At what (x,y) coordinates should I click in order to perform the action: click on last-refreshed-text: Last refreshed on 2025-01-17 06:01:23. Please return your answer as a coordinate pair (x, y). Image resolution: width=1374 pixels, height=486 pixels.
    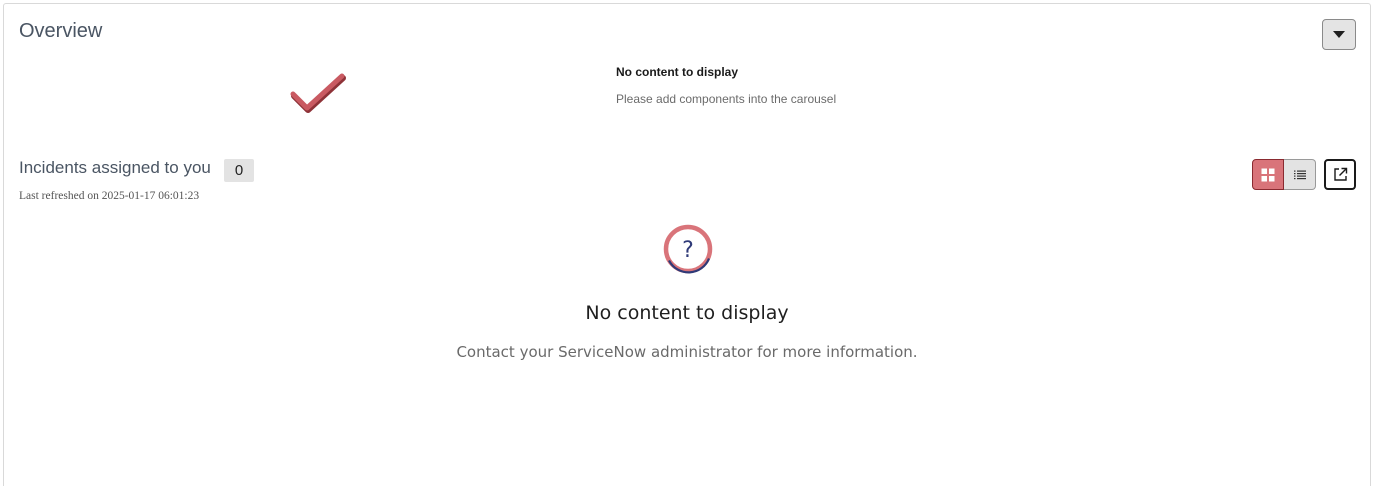
    Looking at the image, I should click on (109, 196).